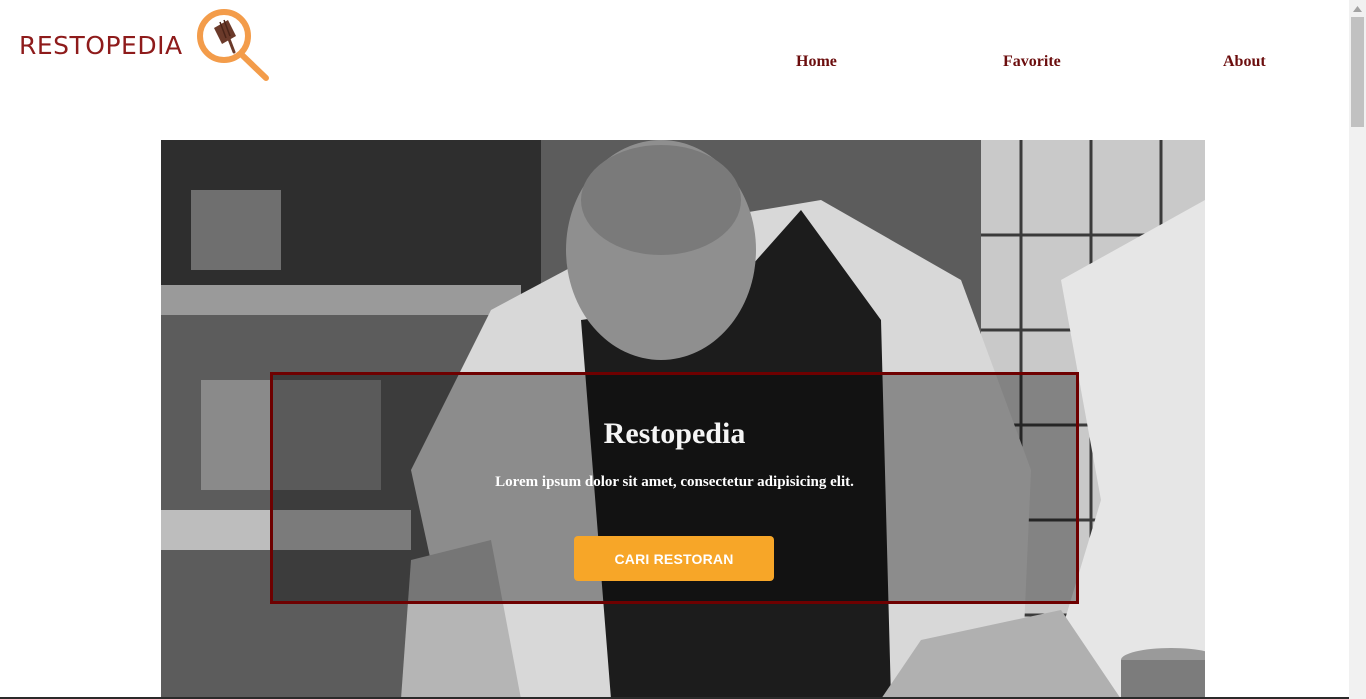  What do you see at coordinates (674, 64) in the screenshot?
I see `main-nav: Home Favorite About` at bounding box center [674, 64].